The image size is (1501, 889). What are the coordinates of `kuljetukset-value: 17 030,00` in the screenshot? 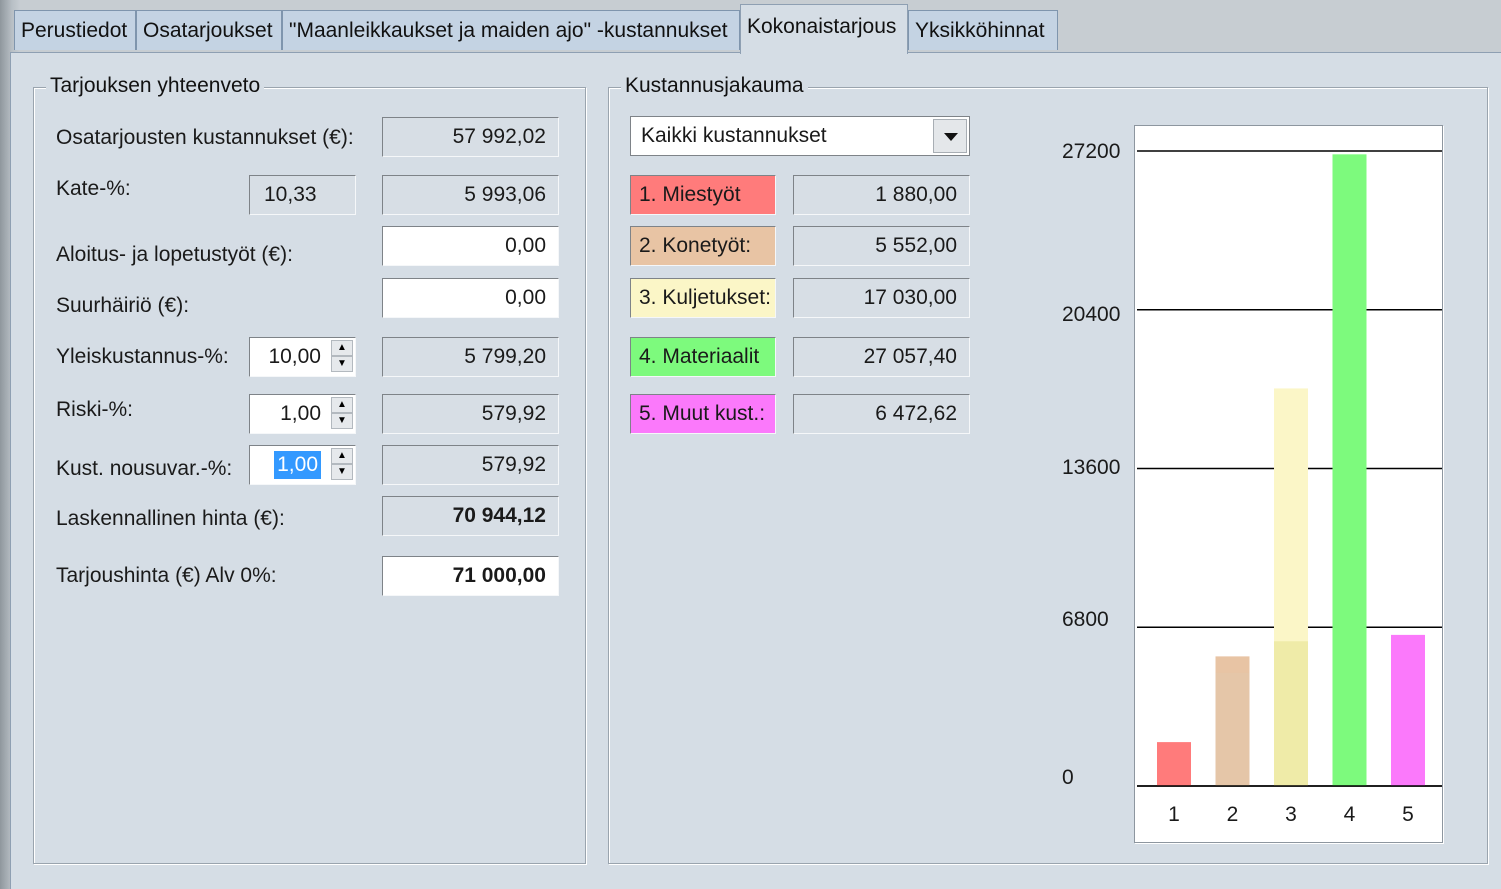 It's located at (881, 298).